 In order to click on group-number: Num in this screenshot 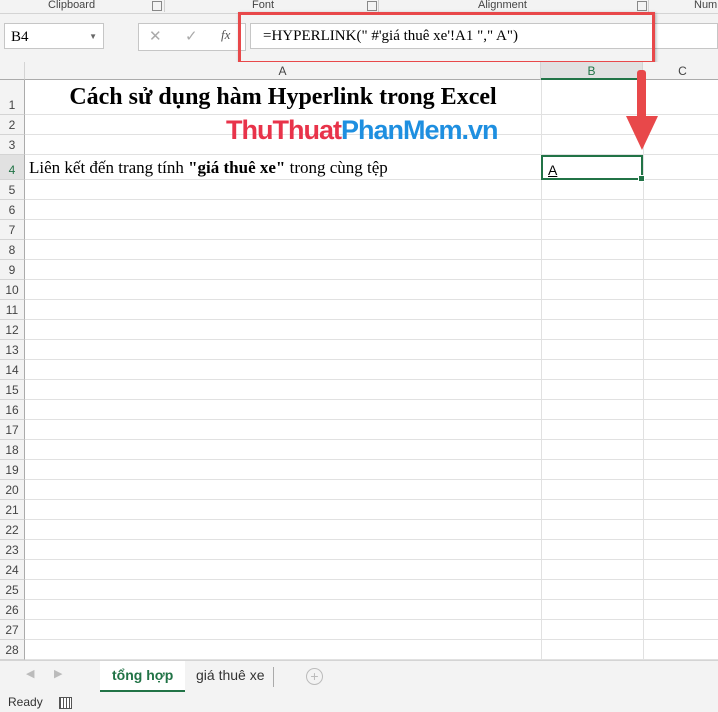, I will do `click(706, 5)`.